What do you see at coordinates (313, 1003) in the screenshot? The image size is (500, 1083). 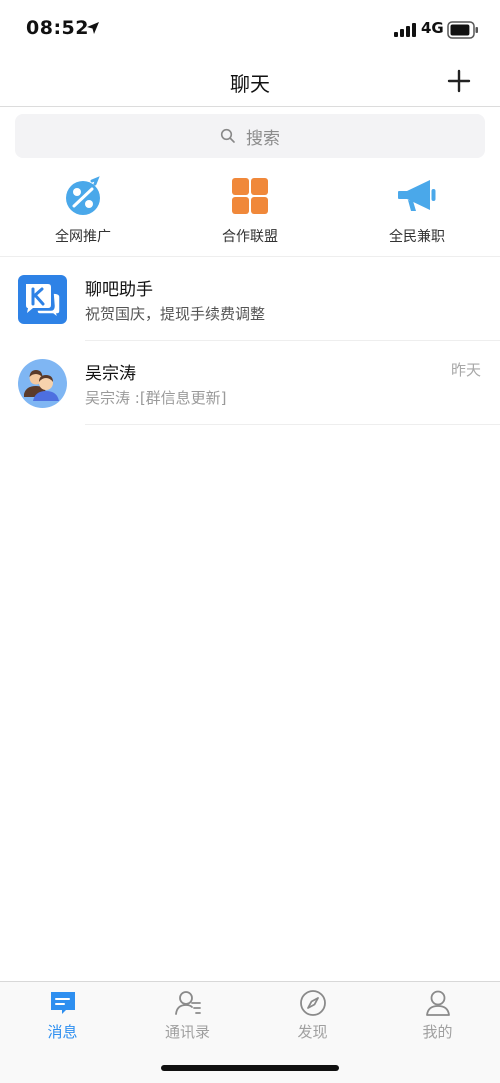 I see `compass-icon` at bounding box center [313, 1003].